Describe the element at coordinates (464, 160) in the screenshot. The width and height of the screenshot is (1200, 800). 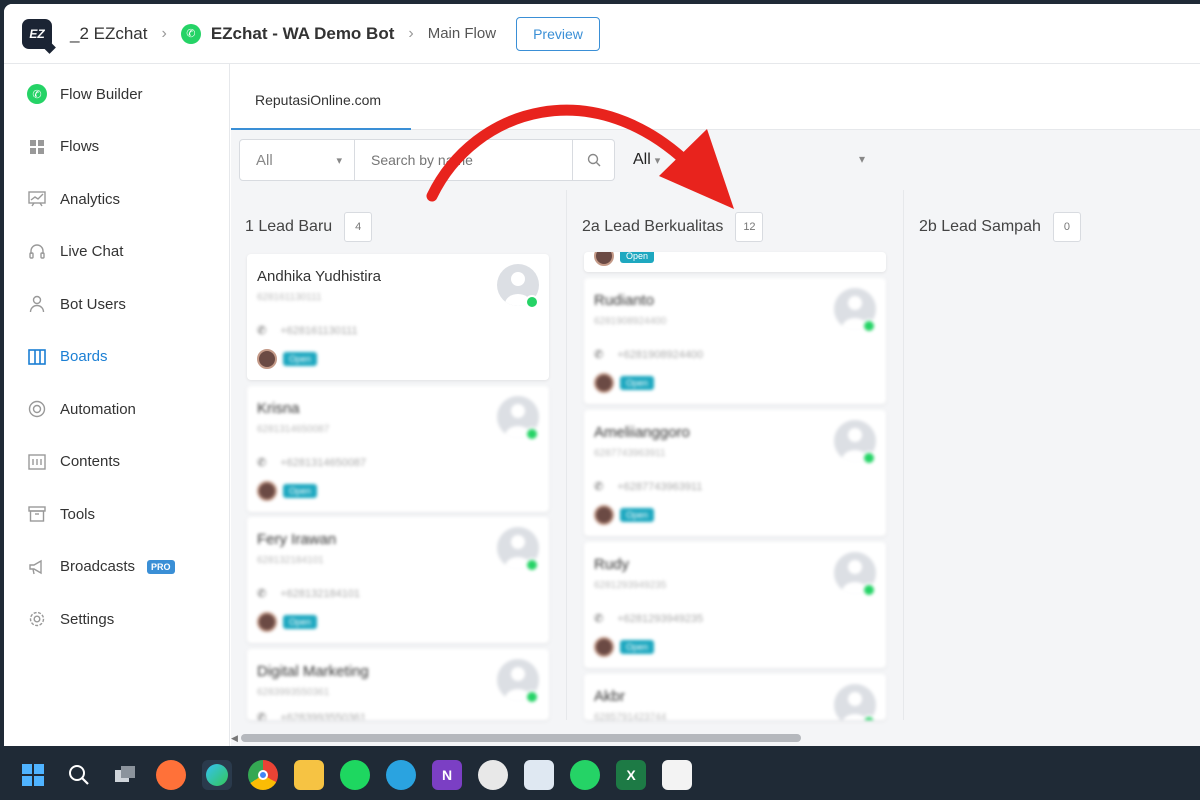
I see `search-input` at that location.